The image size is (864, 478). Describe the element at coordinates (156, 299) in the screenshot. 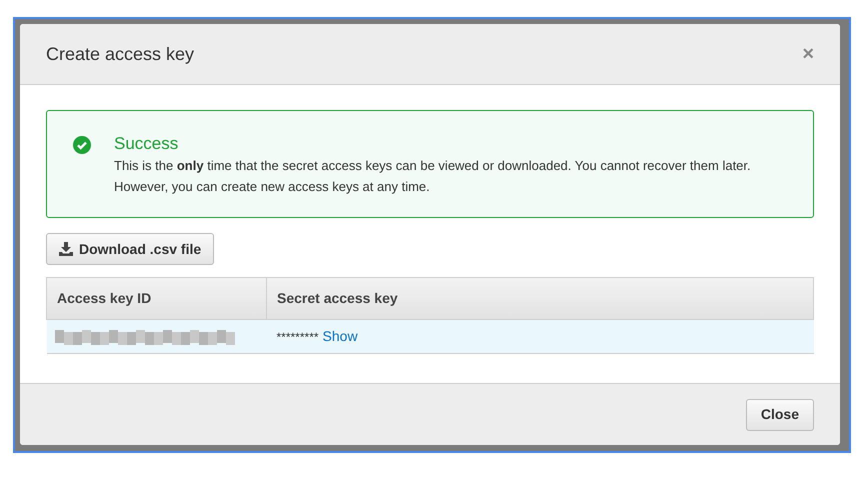

I see `column-header: Access key ID` at that location.